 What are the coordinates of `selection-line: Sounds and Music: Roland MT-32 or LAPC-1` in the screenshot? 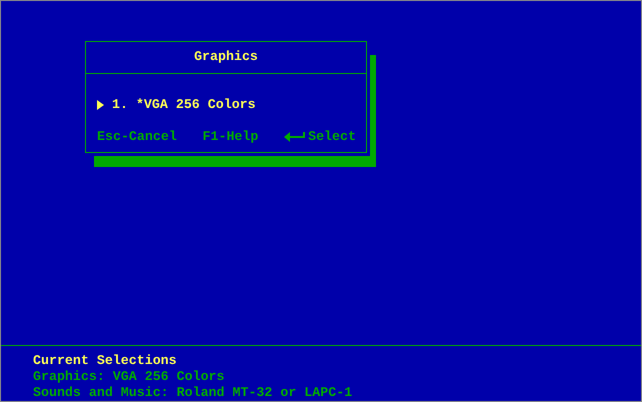 It's located at (193, 393).